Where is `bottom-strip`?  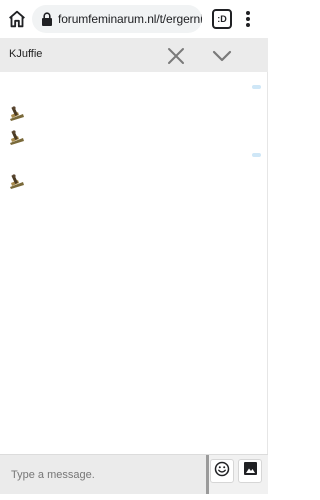
bottom-strip is located at coordinates (134, 497).